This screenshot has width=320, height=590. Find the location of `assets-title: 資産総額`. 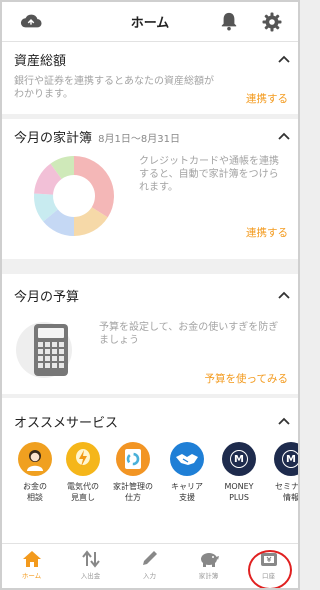

assets-title: 資産総額 is located at coordinates (40, 61).